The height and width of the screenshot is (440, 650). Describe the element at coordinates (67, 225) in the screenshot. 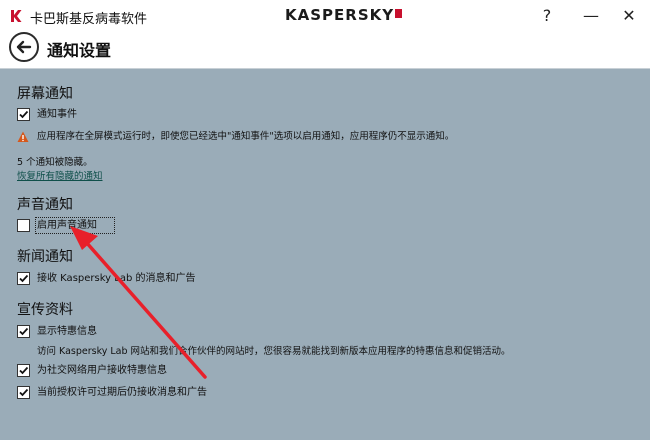

I see `enable-sound-label: 启用声音通知` at that location.